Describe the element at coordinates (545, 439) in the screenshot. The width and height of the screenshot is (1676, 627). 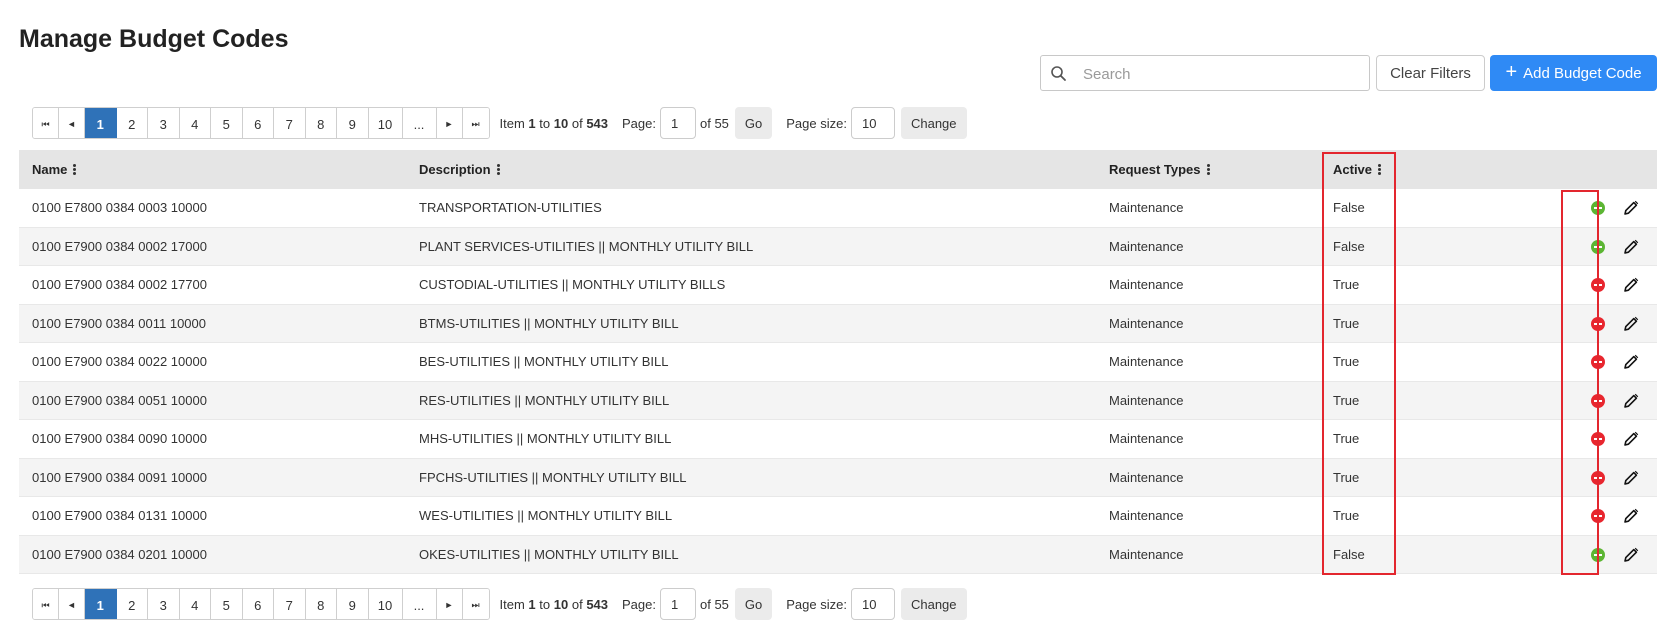
I see `cell-description: MHS-UTILITIES || MONTHLY UTILITY BILL` at that location.